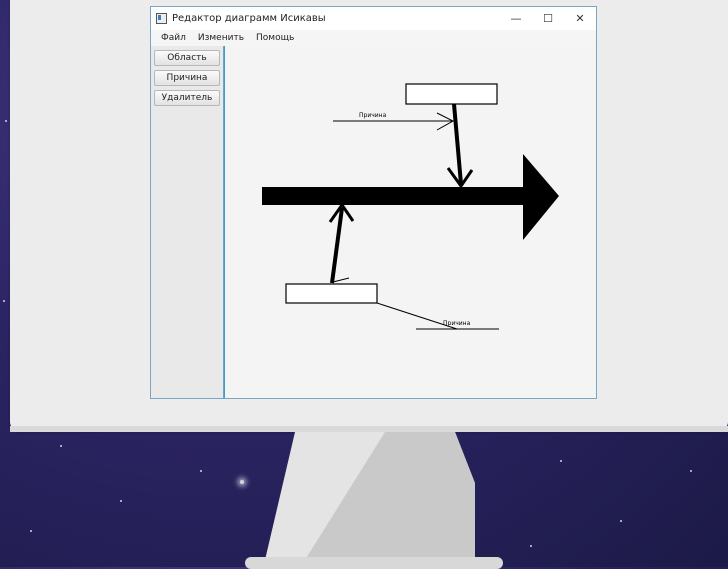 The image size is (728, 569). I want to click on delete-button: Удалитель, so click(187, 98).